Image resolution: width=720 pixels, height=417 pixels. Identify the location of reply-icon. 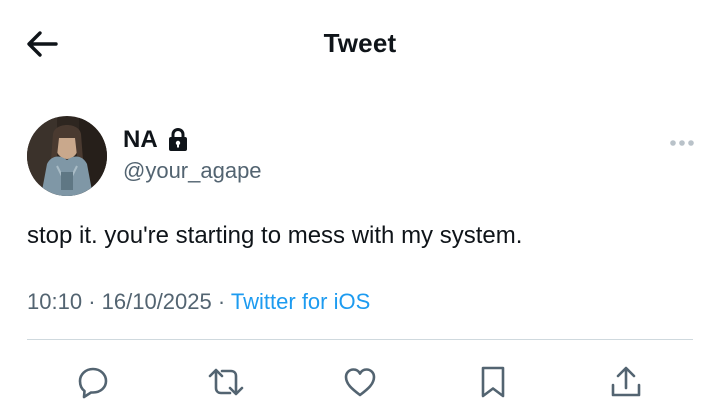
(93, 383).